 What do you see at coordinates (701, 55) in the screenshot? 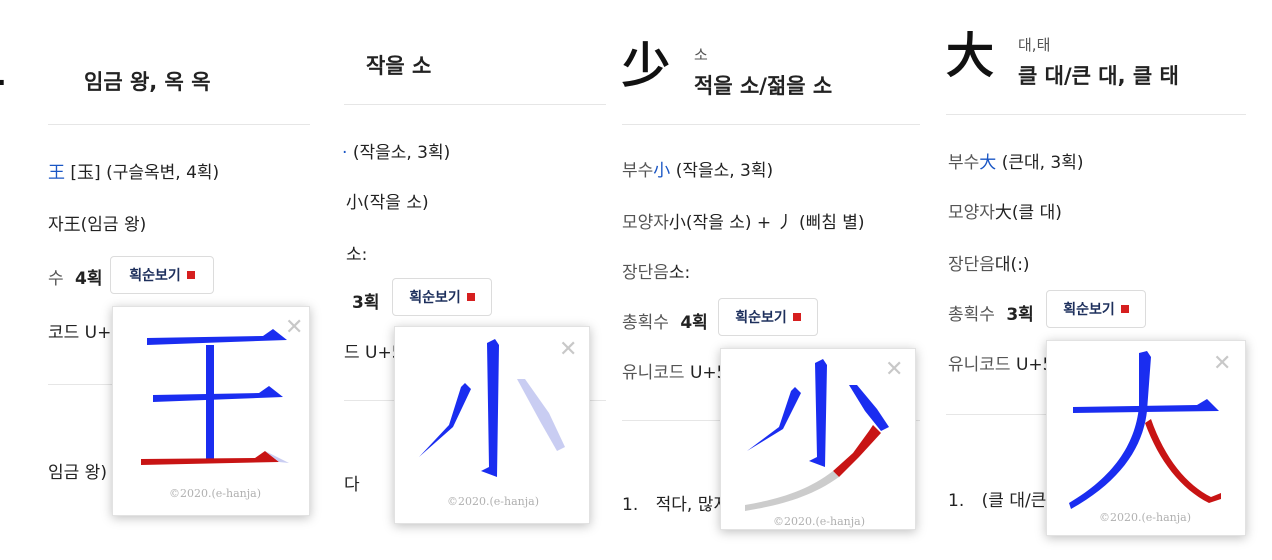
I see `reading: 소` at bounding box center [701, 55].